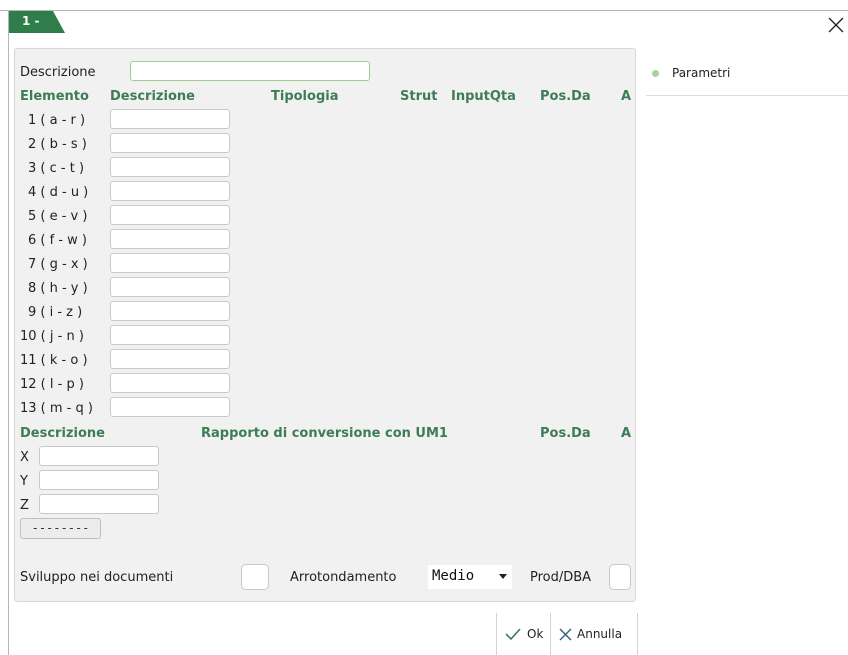 This screenshot has height=655, width=848. What do you see at coordinates (483, 96) in the screenshot?
I see `header-inputqta: InputQta` at bounding box center [483, 96].